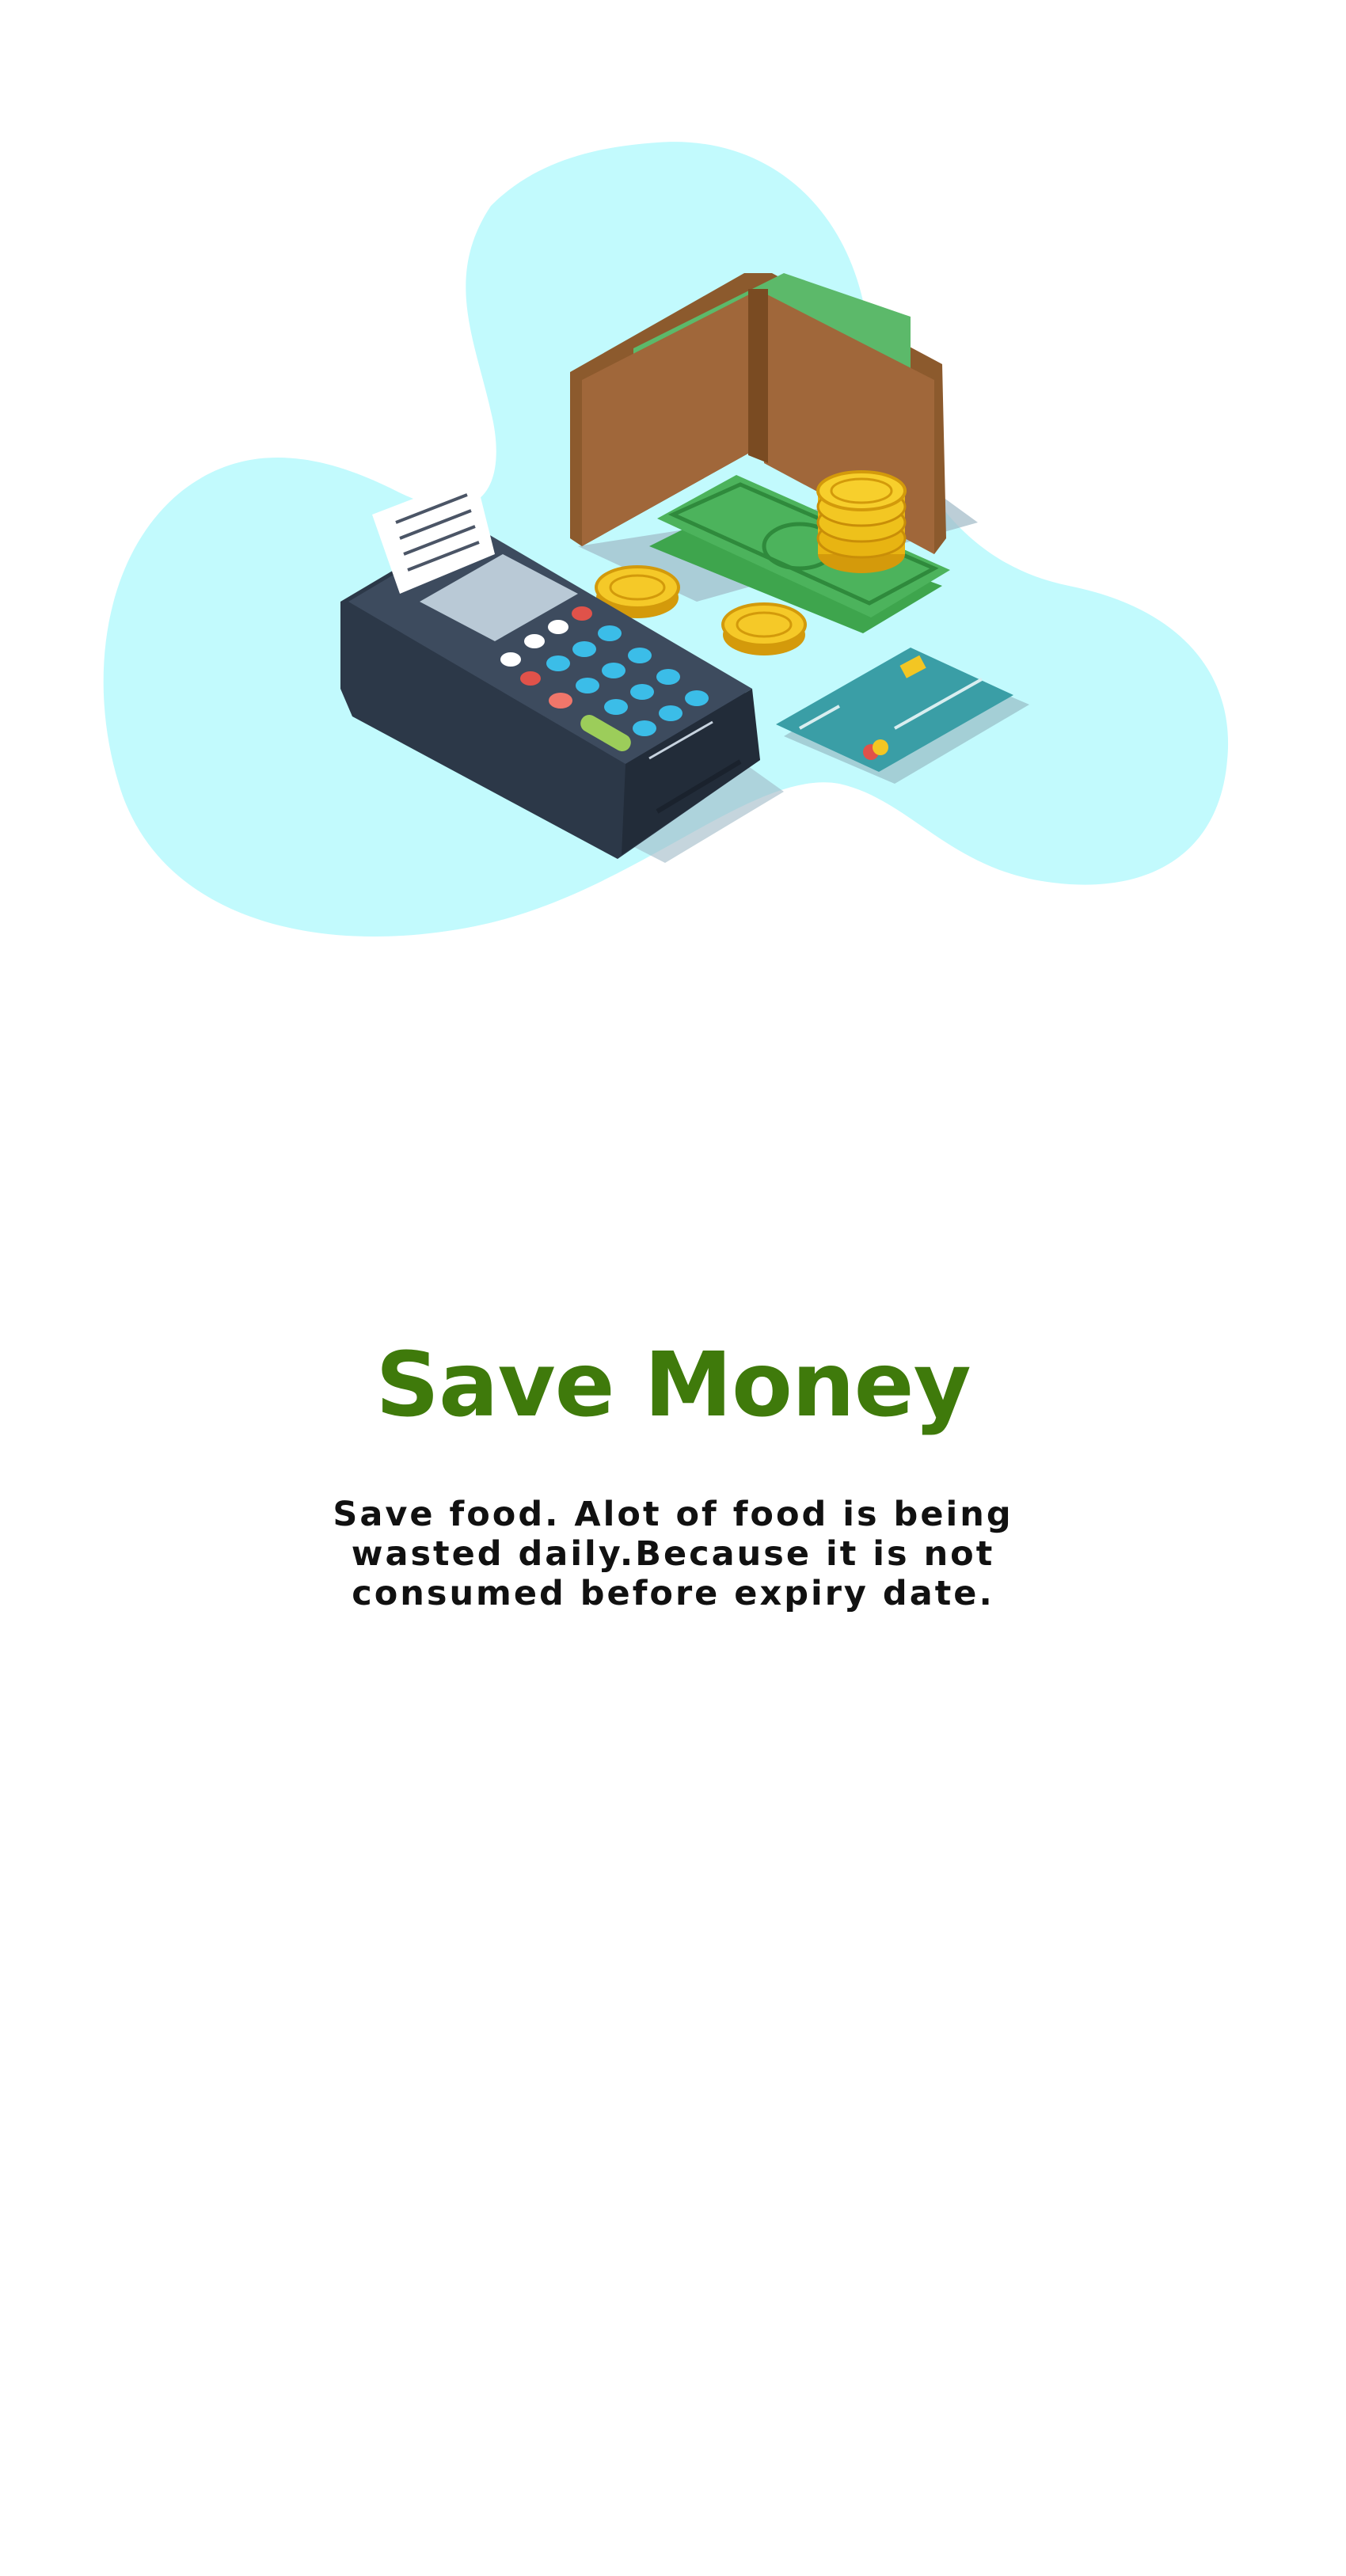 The height and width of the screenshot is (2576, 1346). I want to click on onboarding-title: Save Money, so click(673, 1385).